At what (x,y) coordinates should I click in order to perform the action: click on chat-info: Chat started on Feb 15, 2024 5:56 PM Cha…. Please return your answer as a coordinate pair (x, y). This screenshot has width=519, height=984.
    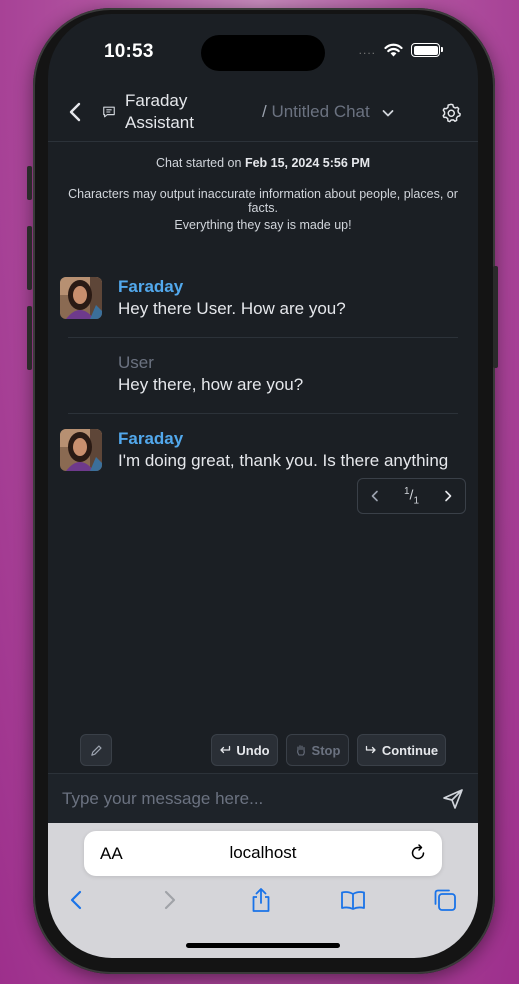
    Looking at the image, I should click on (263, 187).